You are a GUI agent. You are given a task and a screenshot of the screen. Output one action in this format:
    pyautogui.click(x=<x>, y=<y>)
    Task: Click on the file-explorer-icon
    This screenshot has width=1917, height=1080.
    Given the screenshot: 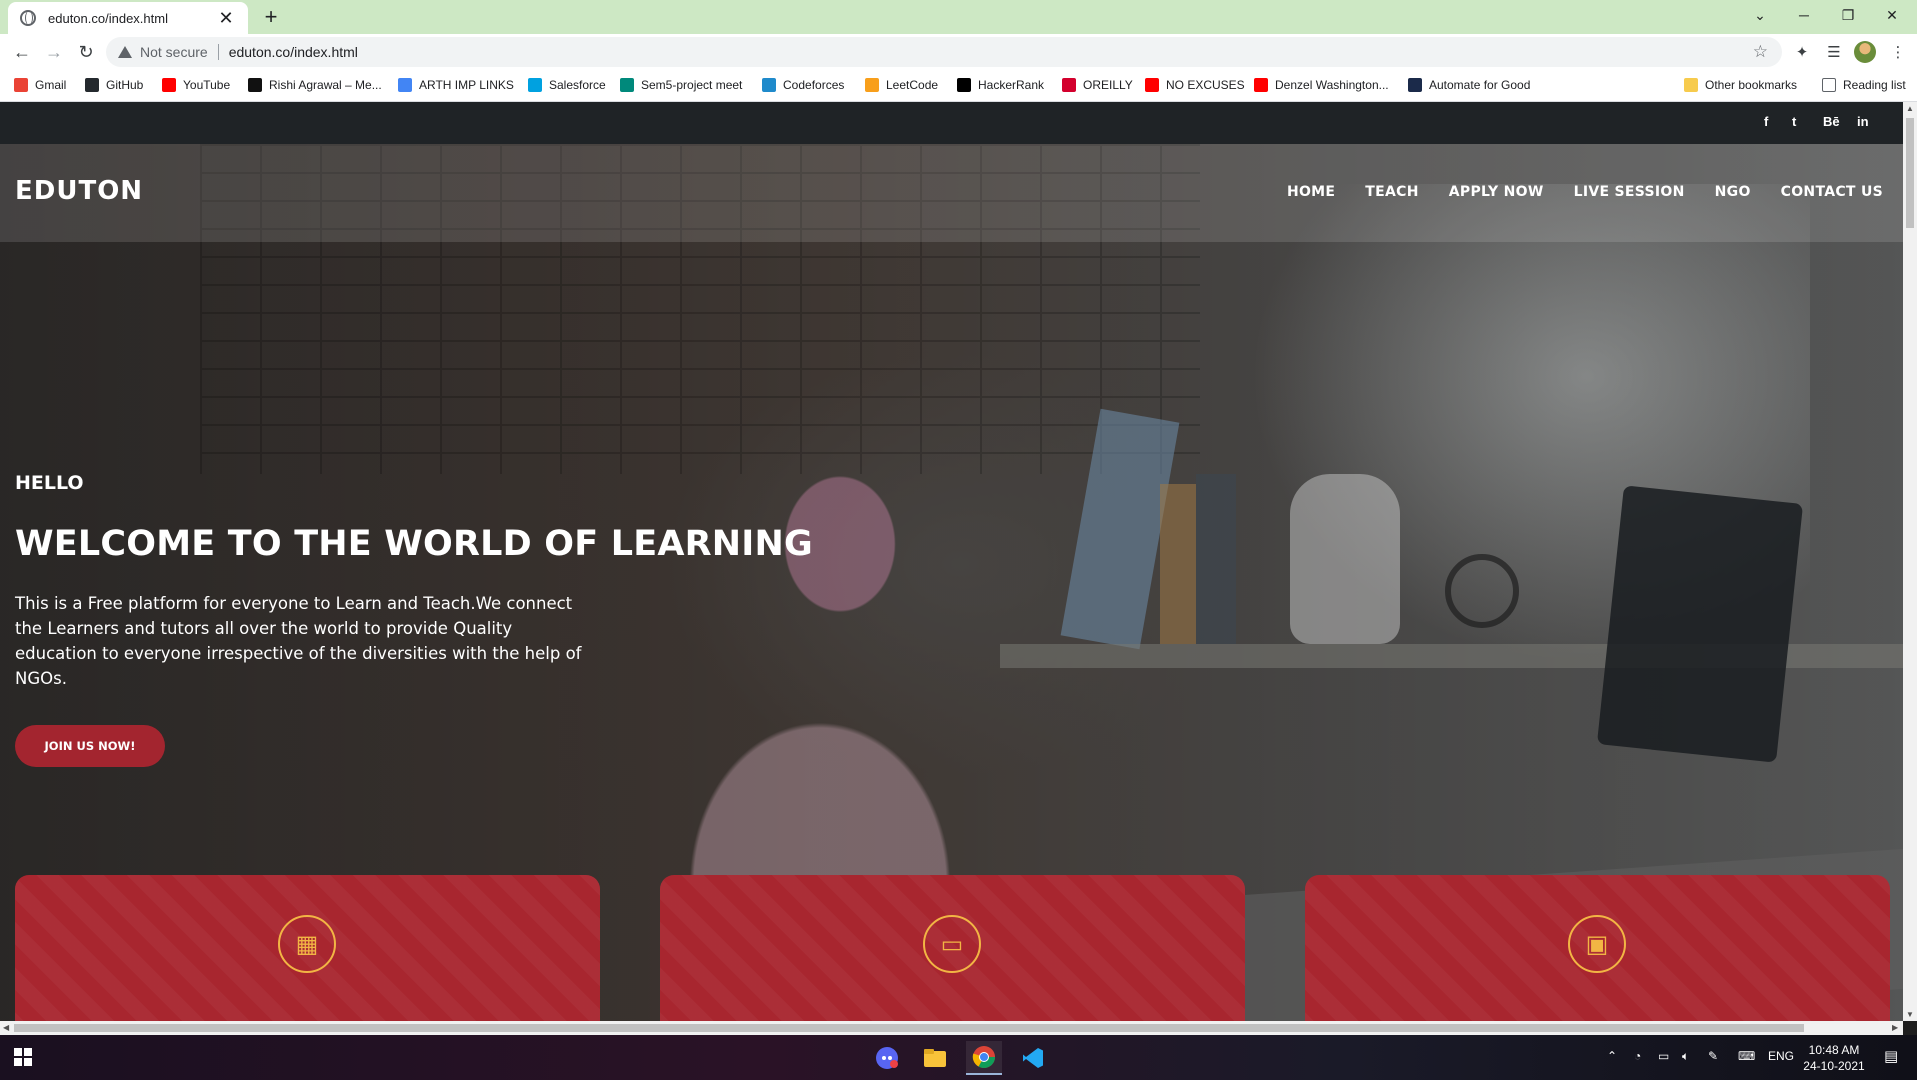 What is the action you would take?
    pyautogui.click(x=935, y=1058)
    